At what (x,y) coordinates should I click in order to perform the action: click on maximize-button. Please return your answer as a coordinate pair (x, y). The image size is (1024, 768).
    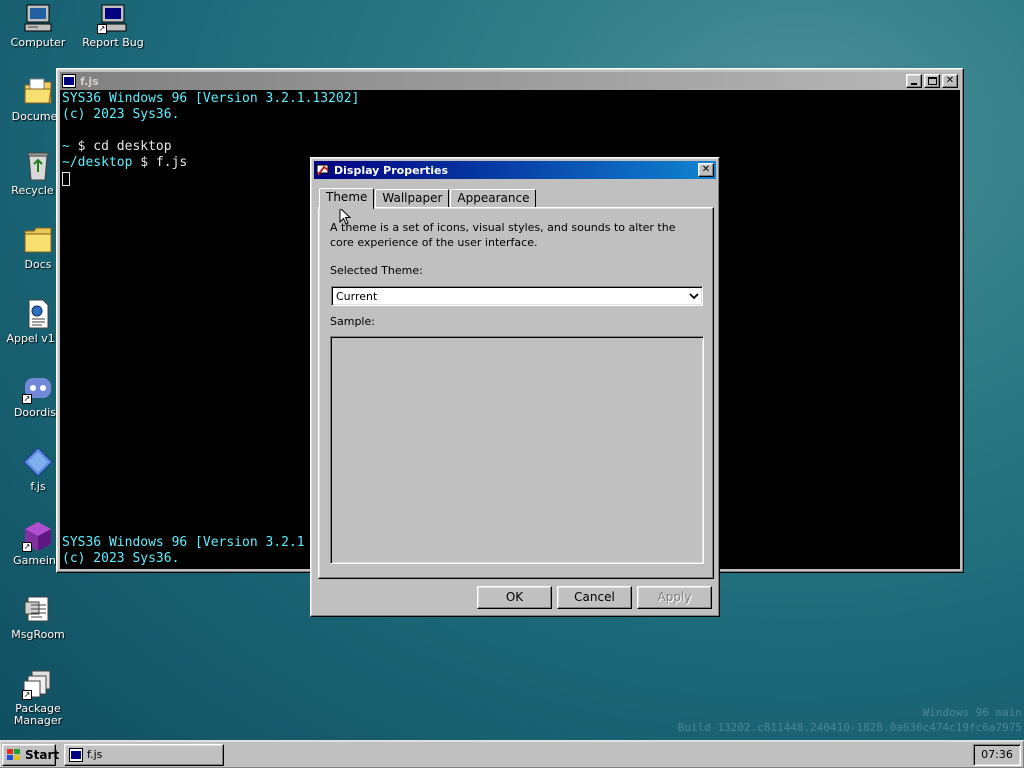
    Looking at the image, I should click on (932, 81).